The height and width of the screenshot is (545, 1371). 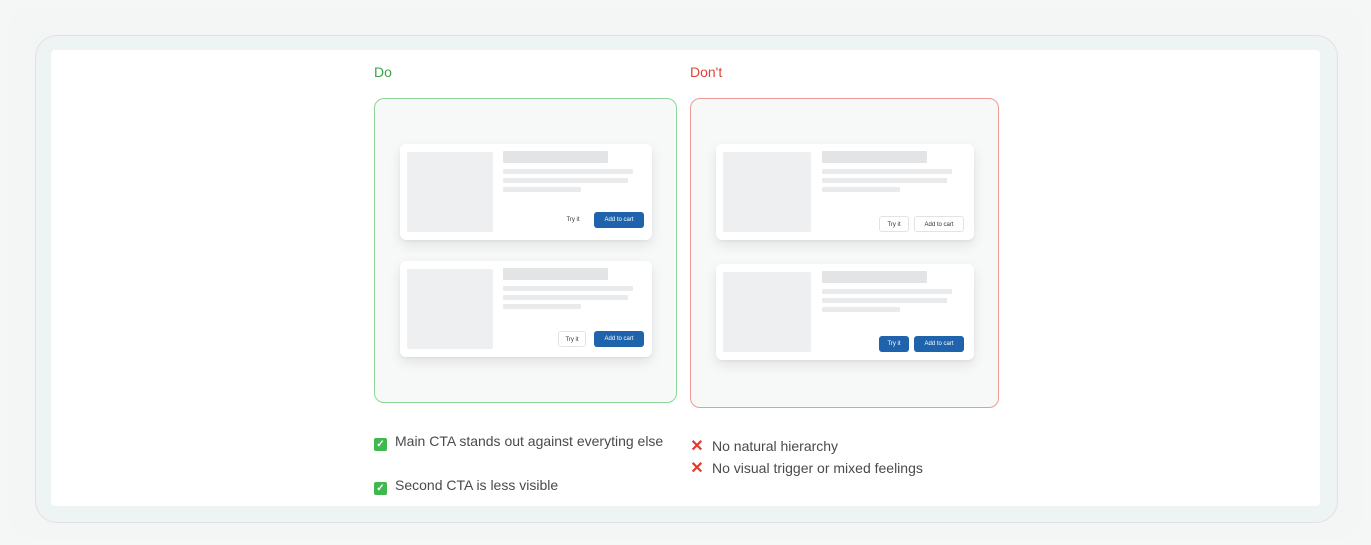 What do you see at coordinates (817, 468) in the screenshot?
I see `dont-note-text: No visual trigger or mixed feelings` at bounding box center [817, 468].